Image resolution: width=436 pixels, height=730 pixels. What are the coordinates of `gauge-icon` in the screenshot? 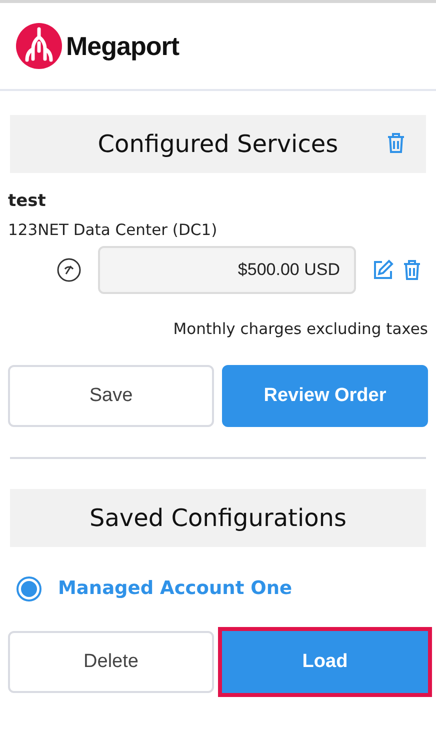 It's located at (69, 269).